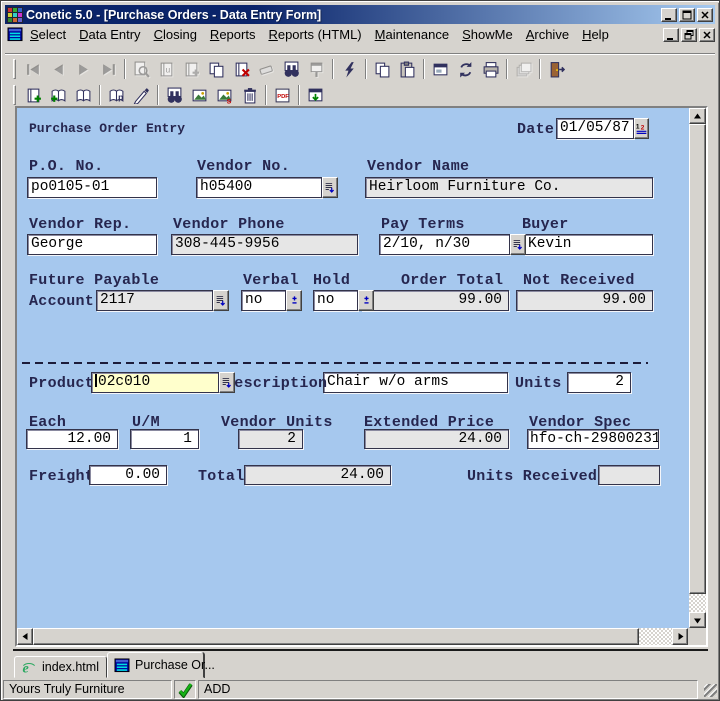 Image resolution: width=720 pixels, height=701 pixels. Describe the element at coordinates (72, 439) in the screenshot. I see `each-field: 12.00` at that location.